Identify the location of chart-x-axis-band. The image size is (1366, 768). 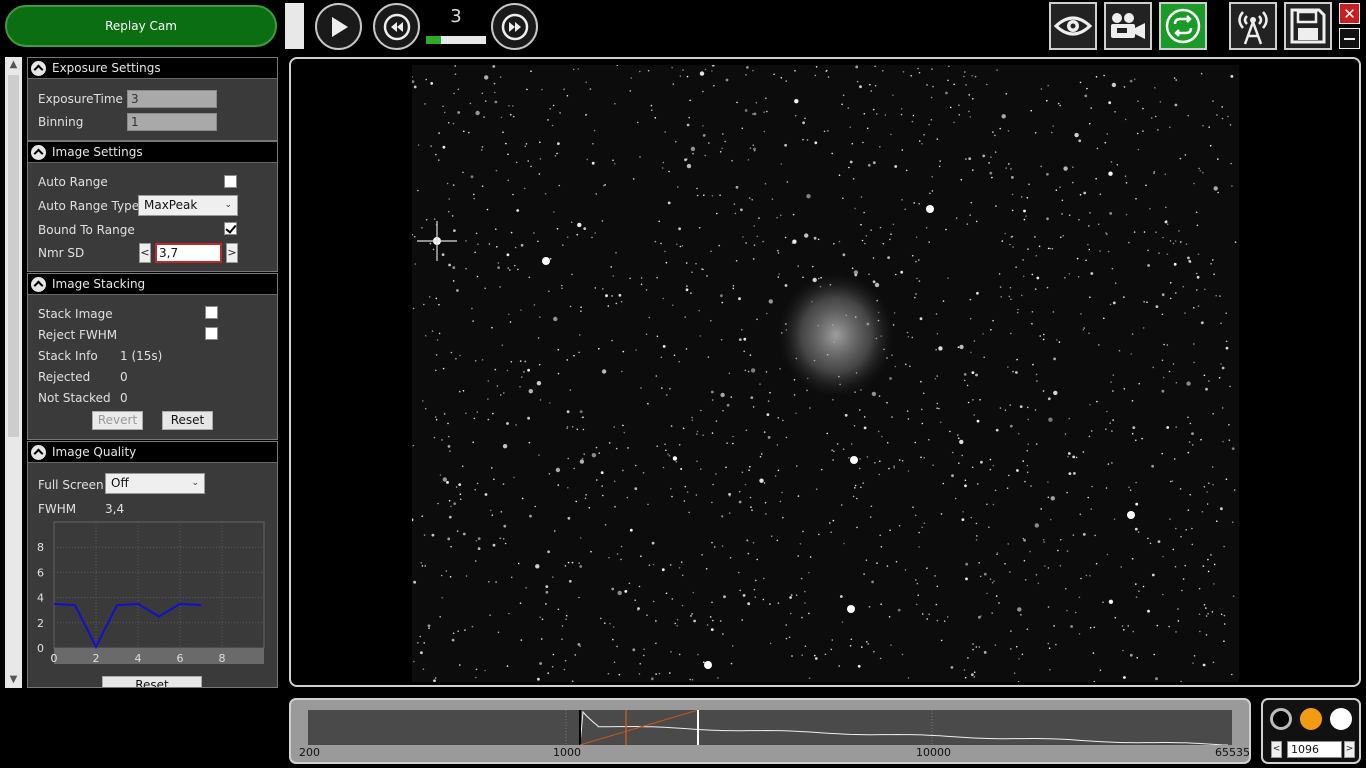
(159, 656).